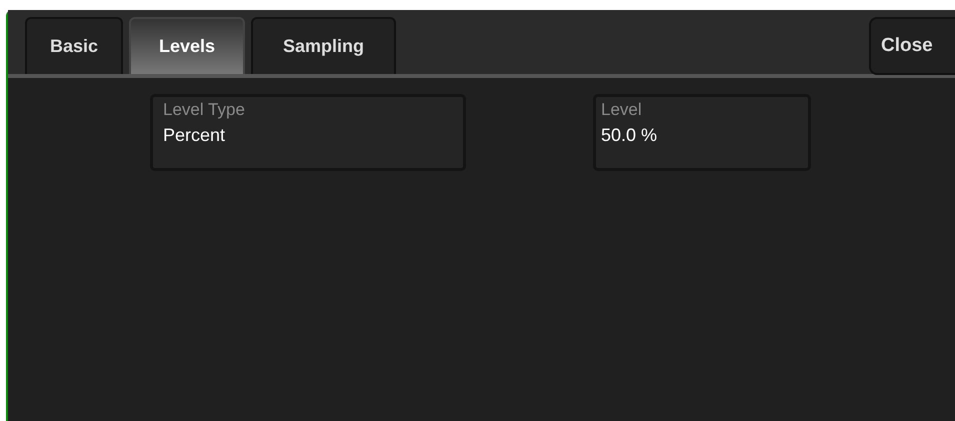 The image size is (955, 421). What do you see at coordinates (323, 45) in the screenshot?
I see `tab: Sampling` at bounding box center [323, 45].